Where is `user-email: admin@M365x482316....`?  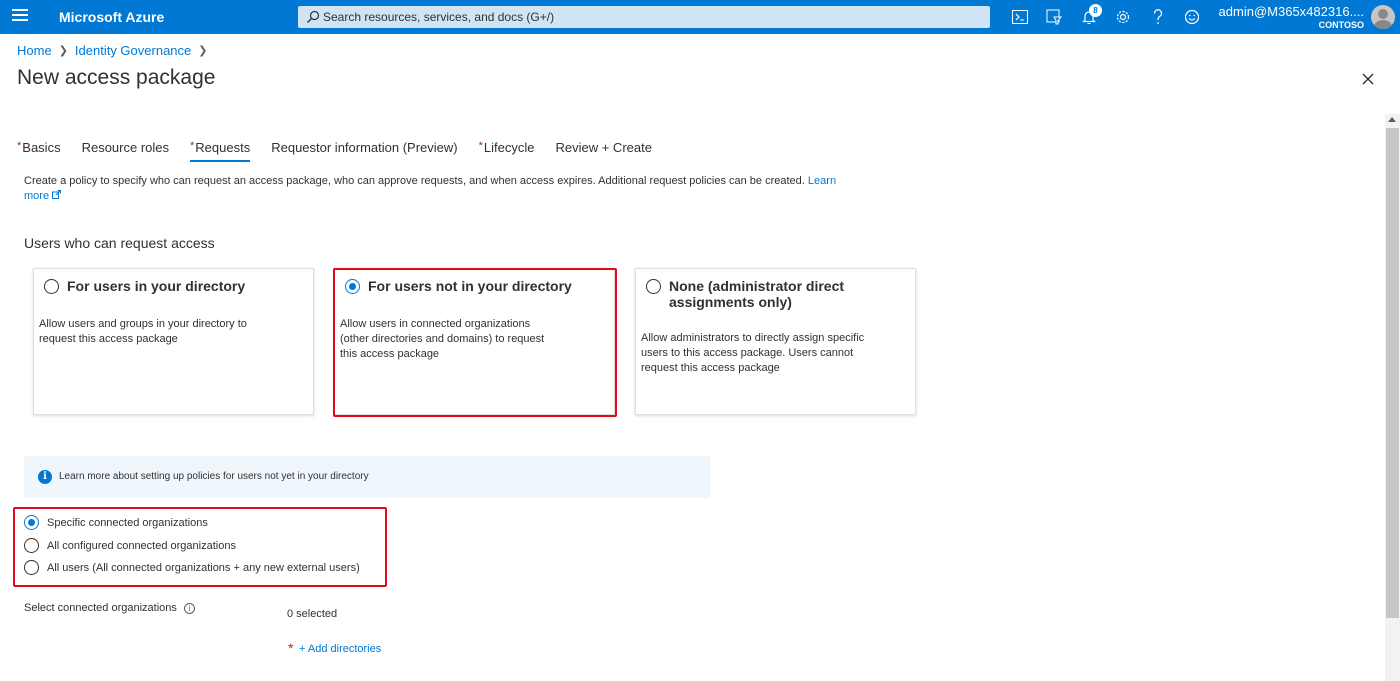
user-email: admin@M365x482316.... is located at coordinates (1291, 11).